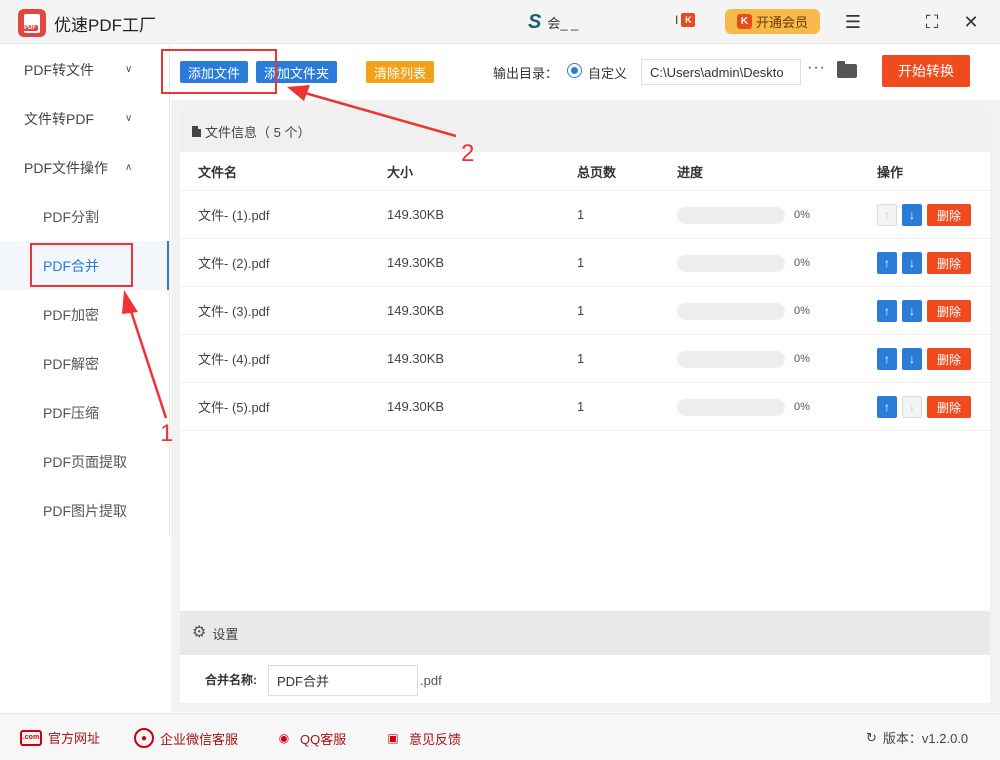 The image size is (1000, 760). Describe the element at coordinates (199, 739) in the screenshot. I see `wechat-label: 企业微信客服` at that location.